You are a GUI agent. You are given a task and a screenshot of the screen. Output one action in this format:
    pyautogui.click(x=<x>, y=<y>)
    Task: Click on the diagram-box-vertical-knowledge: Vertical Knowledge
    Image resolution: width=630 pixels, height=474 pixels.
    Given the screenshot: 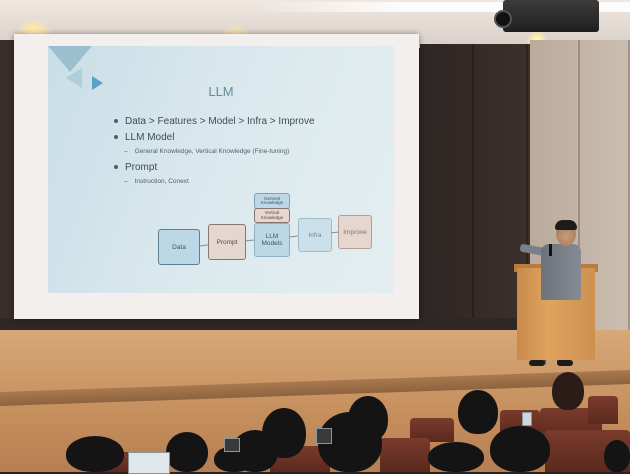 What is the action you would take?
    pyautogui.click(x=272, y=215)
    